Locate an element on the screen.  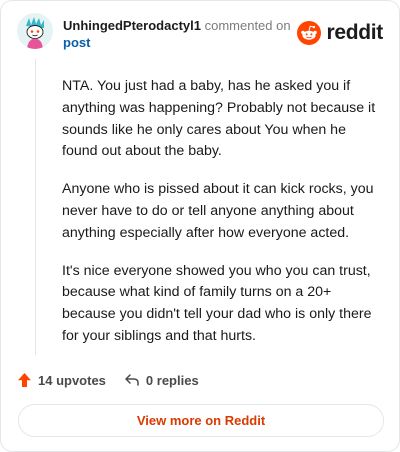
snoo-avatar-icon is located at coordinates (35, 31).